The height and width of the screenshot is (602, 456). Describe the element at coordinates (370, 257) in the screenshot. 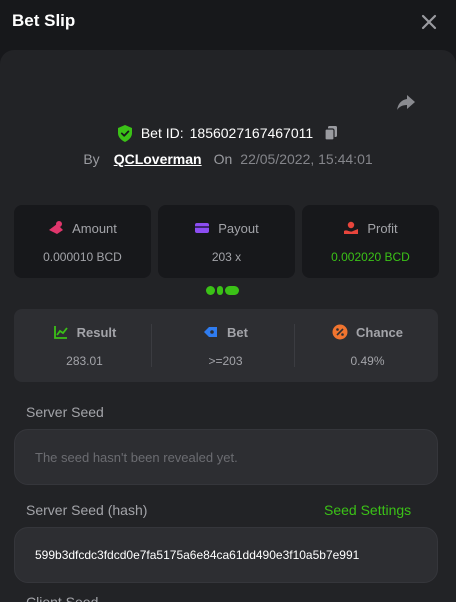

I see `profit-value: 0.002020 BCD` at that location.